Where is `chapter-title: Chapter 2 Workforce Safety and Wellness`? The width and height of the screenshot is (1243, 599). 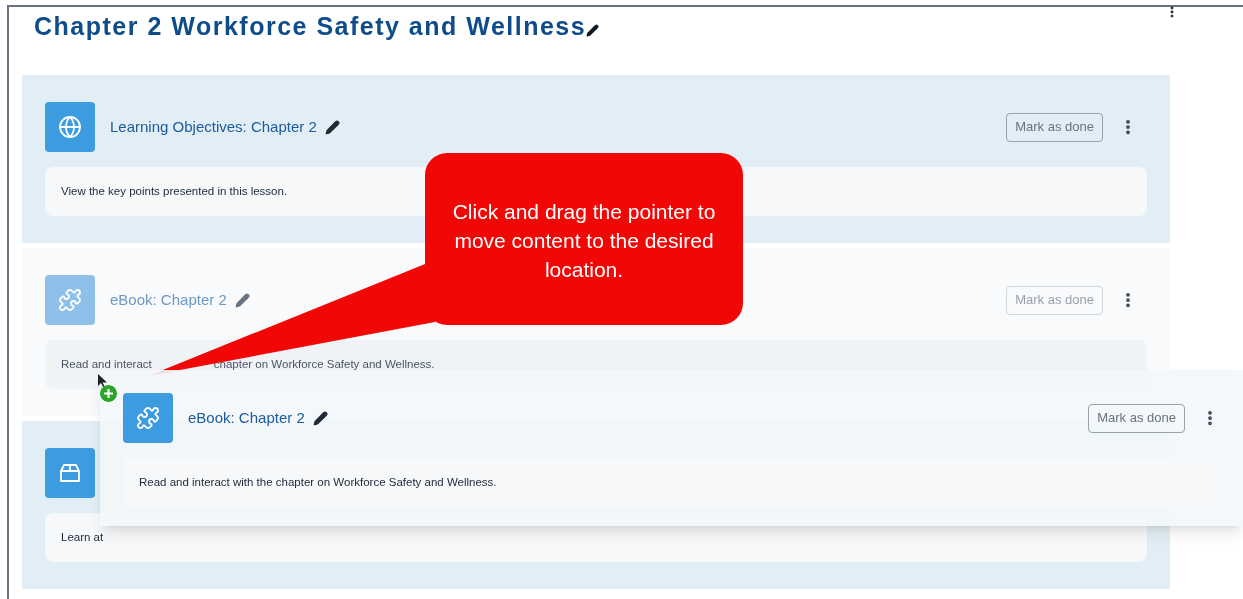
chapter-title: Chapter 2 Workforce Safety and Wellness is located at coordinates (310, 27).